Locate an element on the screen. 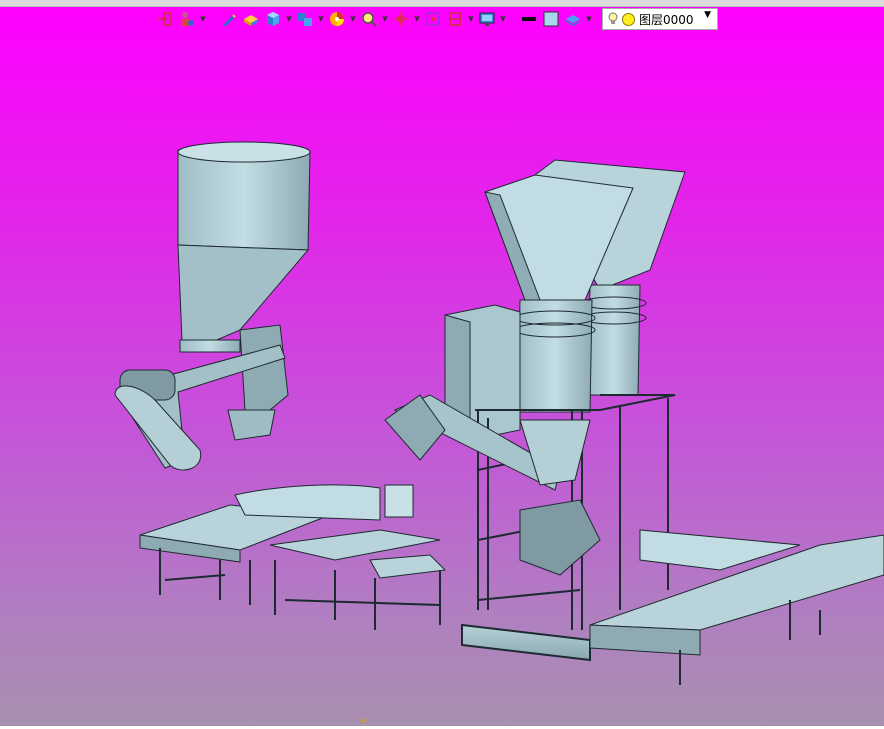 The image size is (884, 729). left-hopper is located at coordinates (244, 291).